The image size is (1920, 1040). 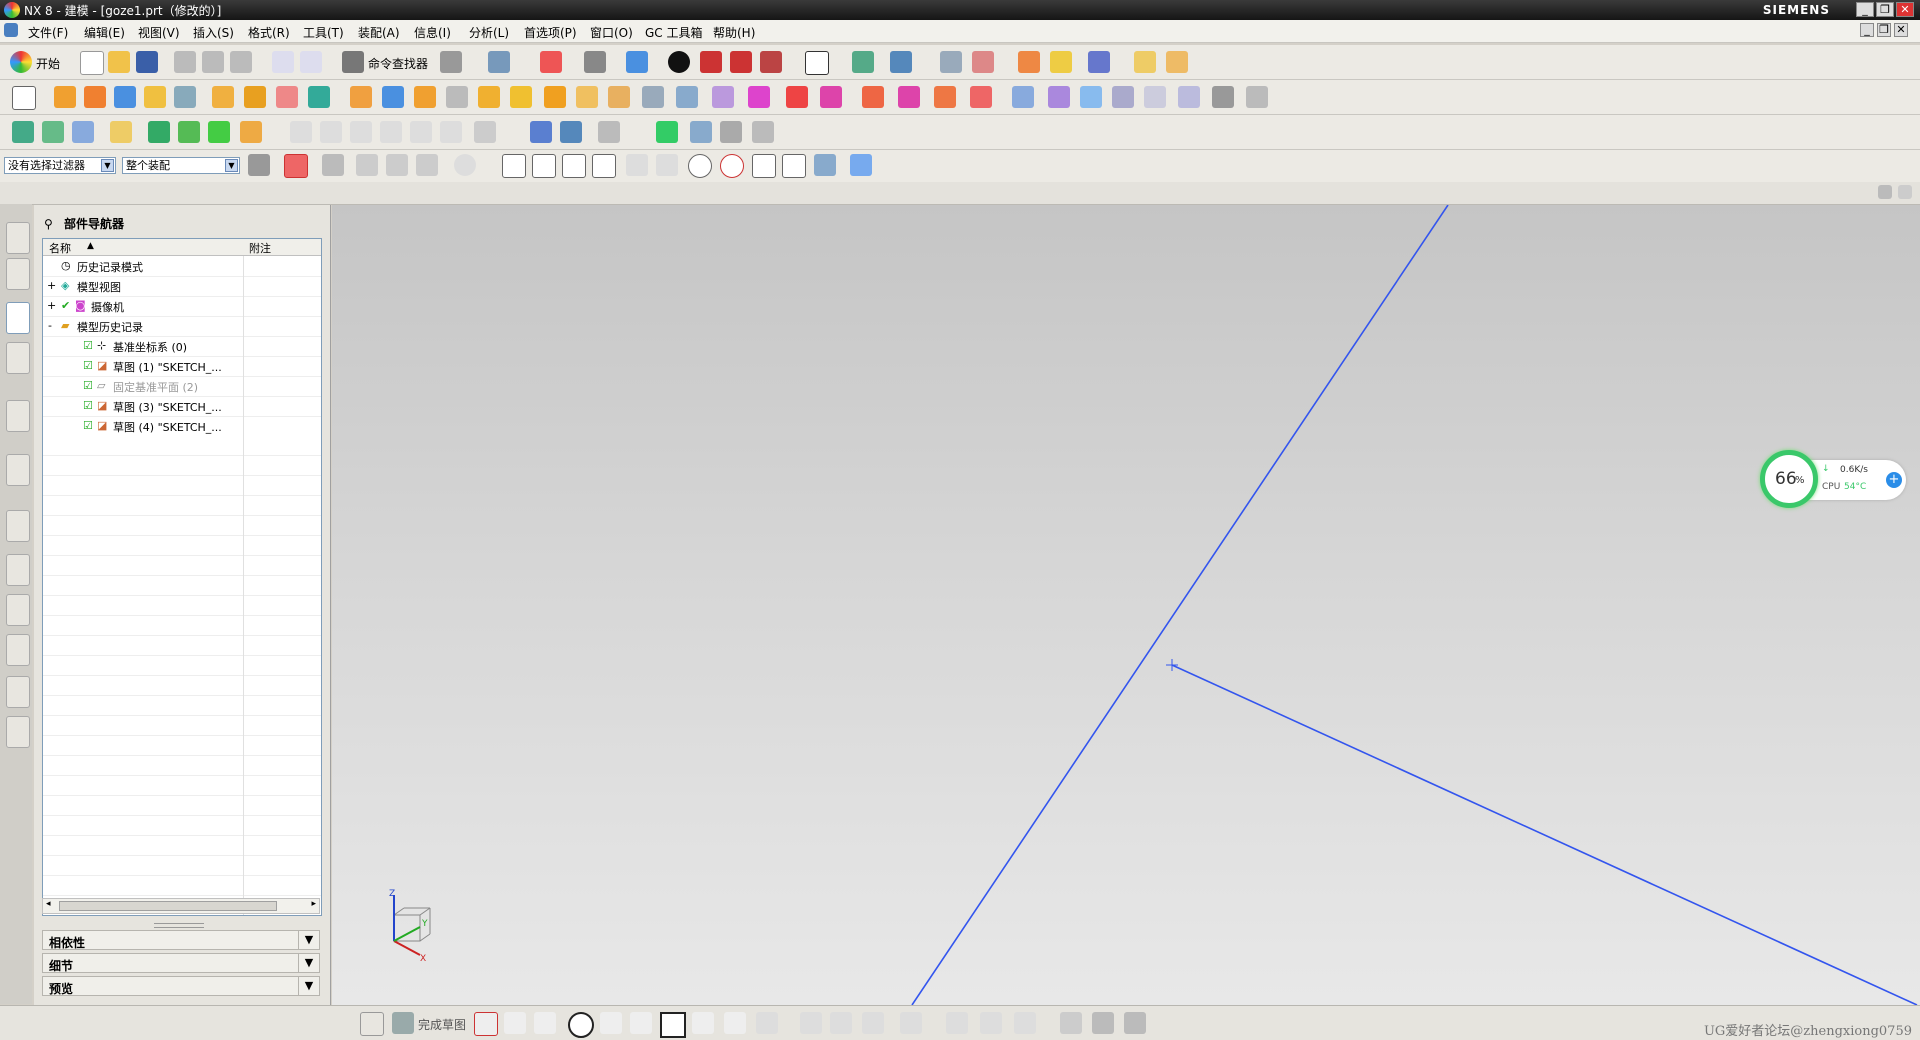 What do you see at coordinates (147, 62) in the screenshot?
I see `save-icon` at bounding box center [147, 62].